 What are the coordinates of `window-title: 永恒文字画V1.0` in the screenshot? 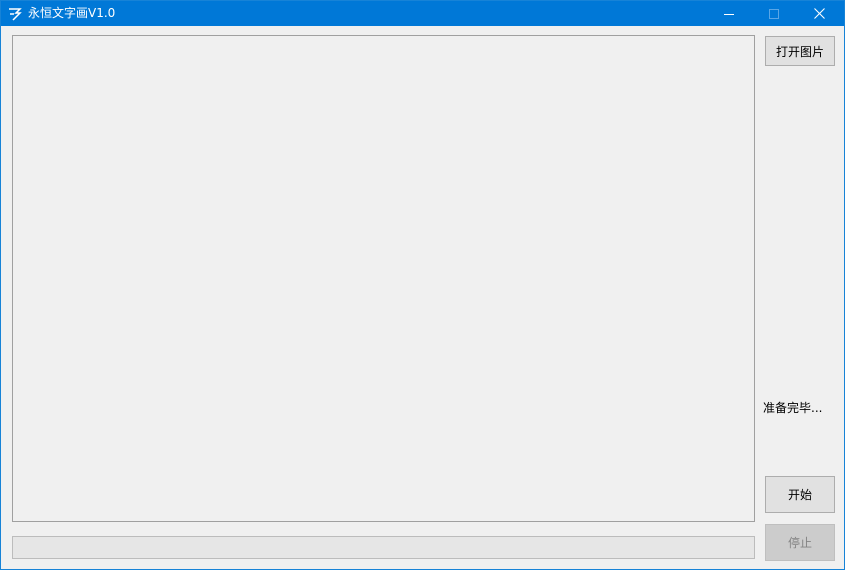 It's located at (72, 13).